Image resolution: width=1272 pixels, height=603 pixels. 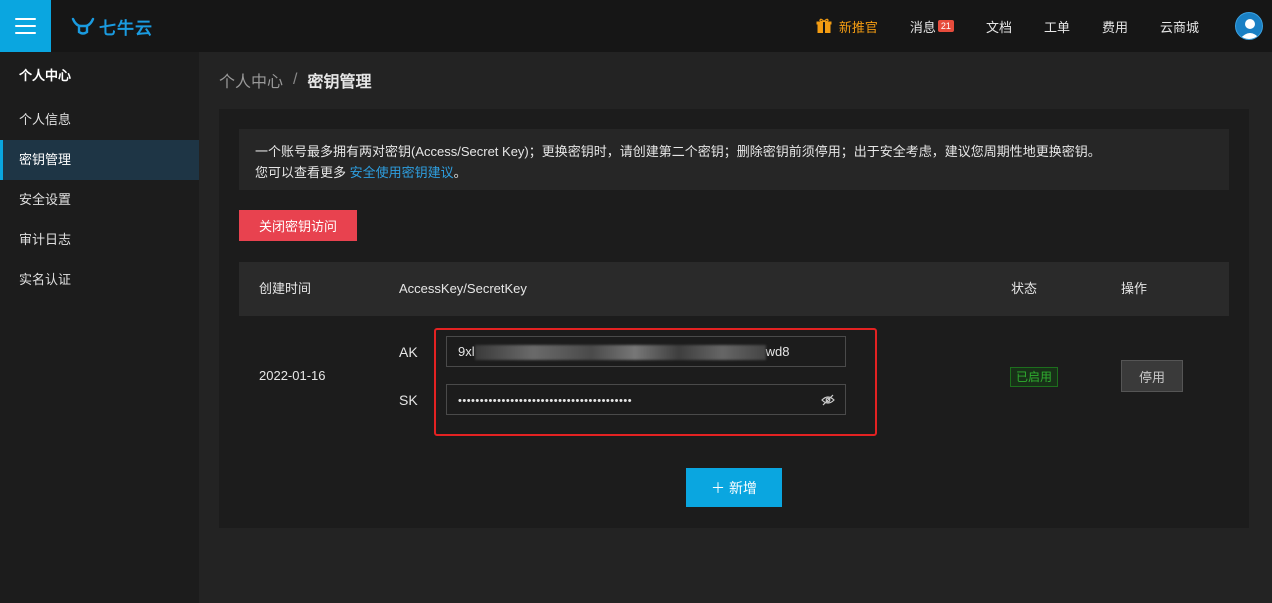 What do you see at coordinates (83, 26) in the screenshot?
I see `bull-logo-icon` at bounding box center [83, 26].